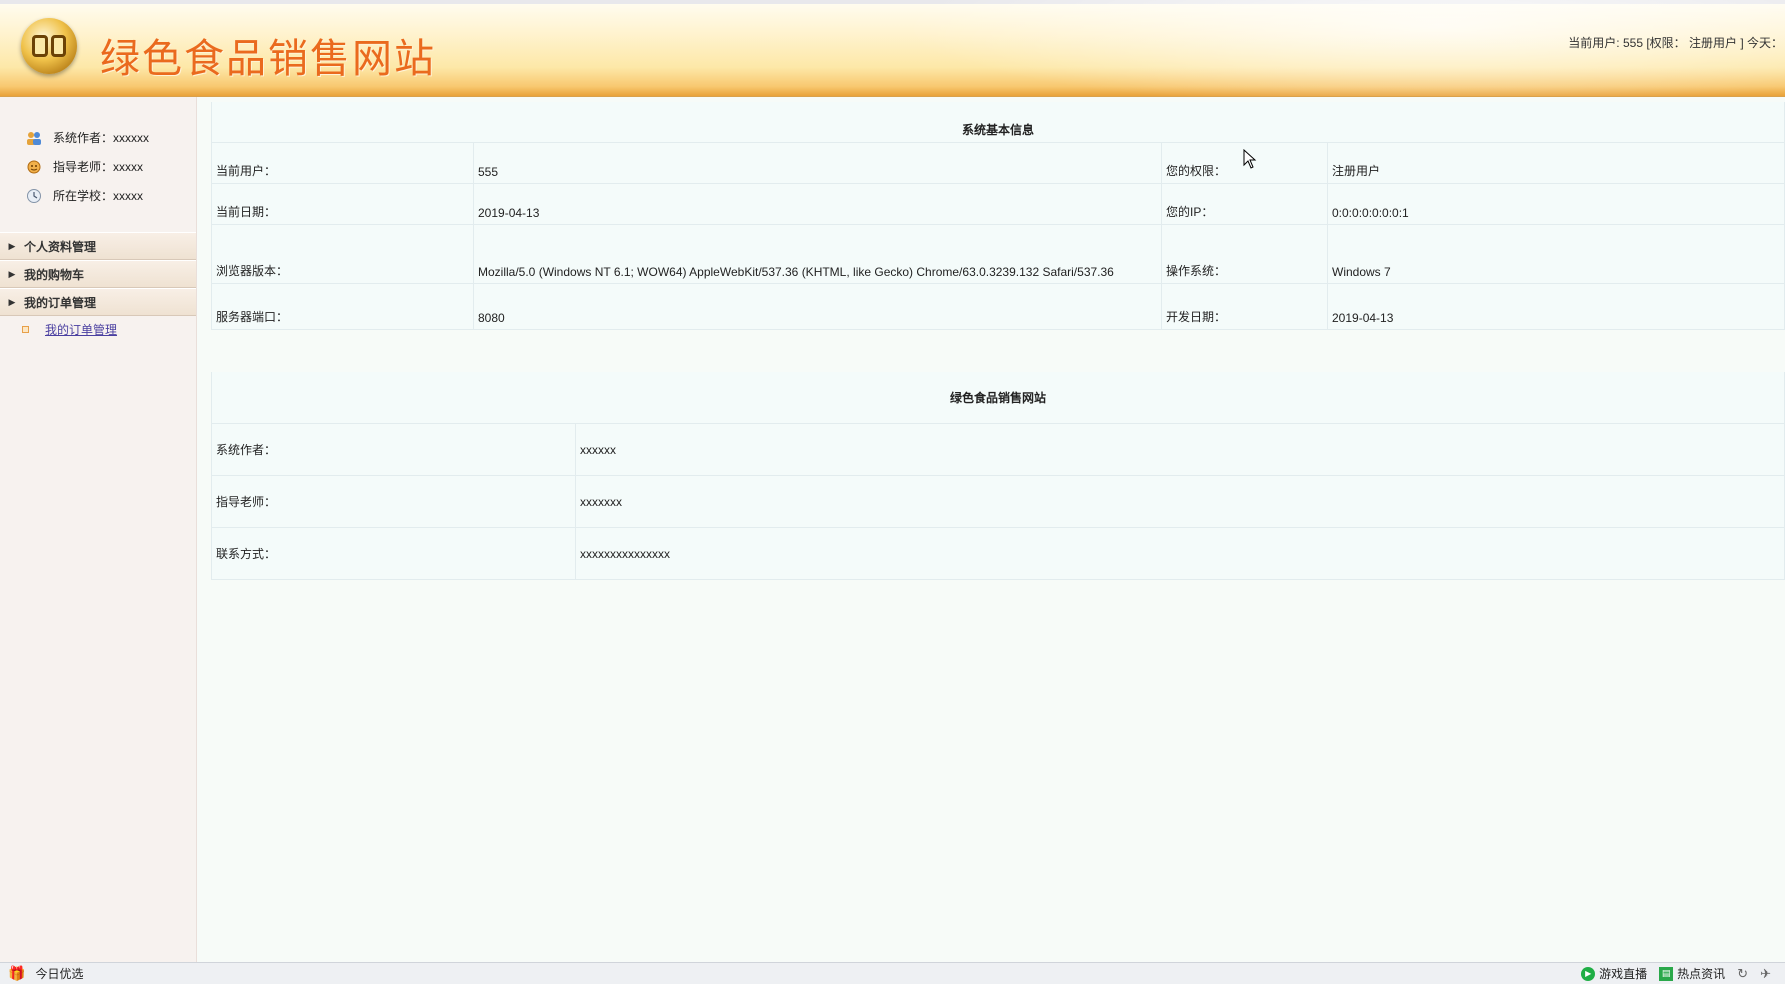 This screenshot has width=1785, height=984. Describe the element at coordinates (54, 274) in the screenshot. I see `sidebar-item-label: 我的购物车` at that location.